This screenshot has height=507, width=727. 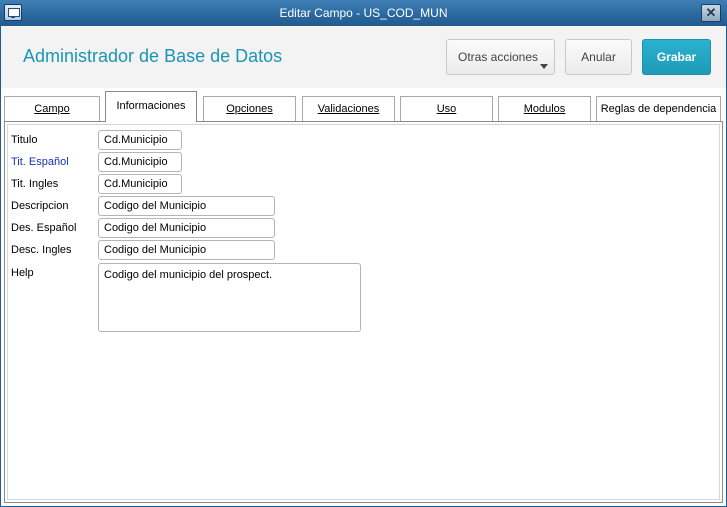 I want to click on more-actions-button: Otras acciones, so click(x=500, y=57).